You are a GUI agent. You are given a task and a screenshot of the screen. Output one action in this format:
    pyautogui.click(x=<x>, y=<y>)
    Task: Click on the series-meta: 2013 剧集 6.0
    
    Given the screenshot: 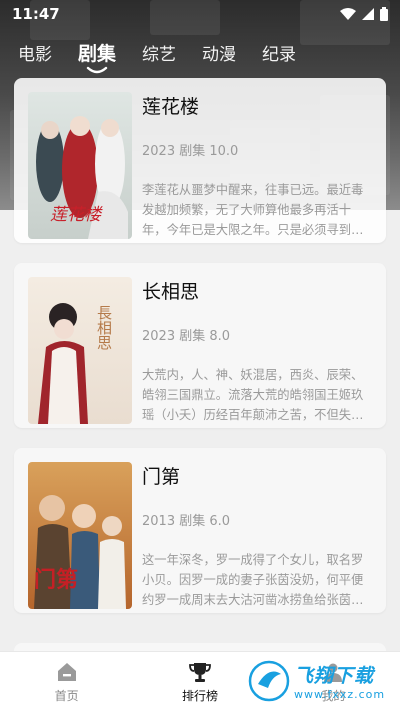 What is the action you would take?
    pyautogui.click(x=186, y=521)
    